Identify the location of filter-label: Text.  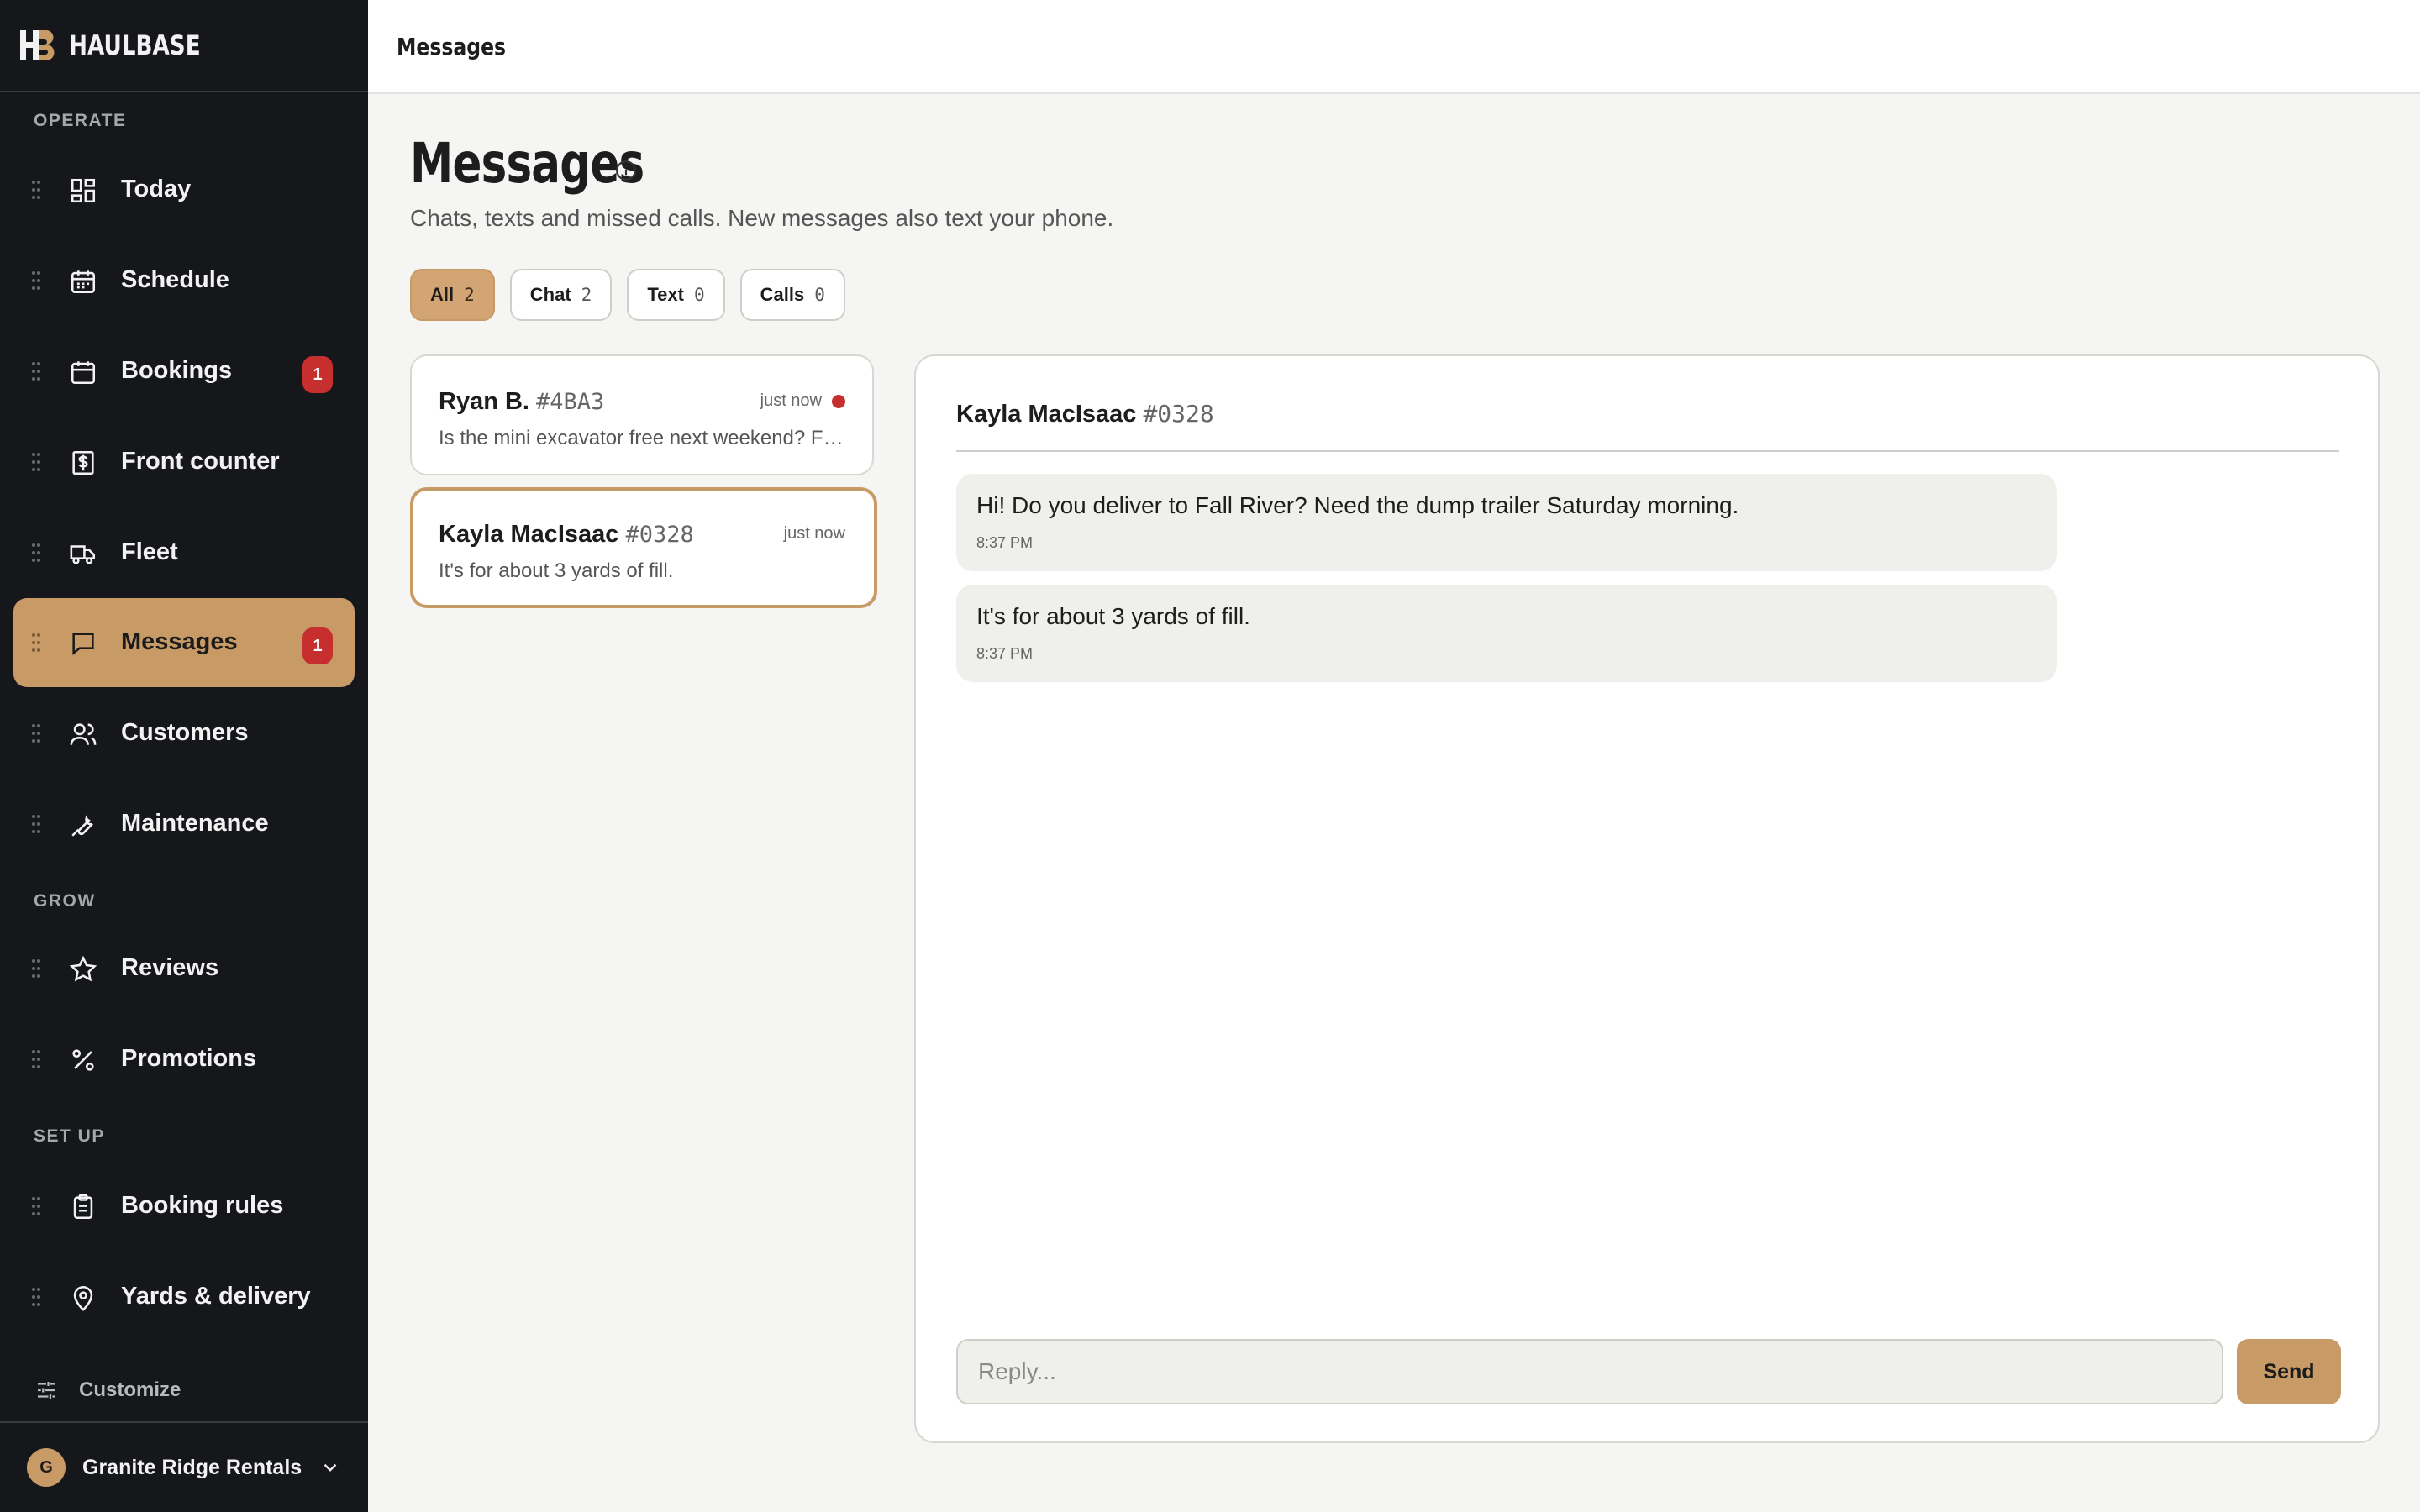
(665, 294).